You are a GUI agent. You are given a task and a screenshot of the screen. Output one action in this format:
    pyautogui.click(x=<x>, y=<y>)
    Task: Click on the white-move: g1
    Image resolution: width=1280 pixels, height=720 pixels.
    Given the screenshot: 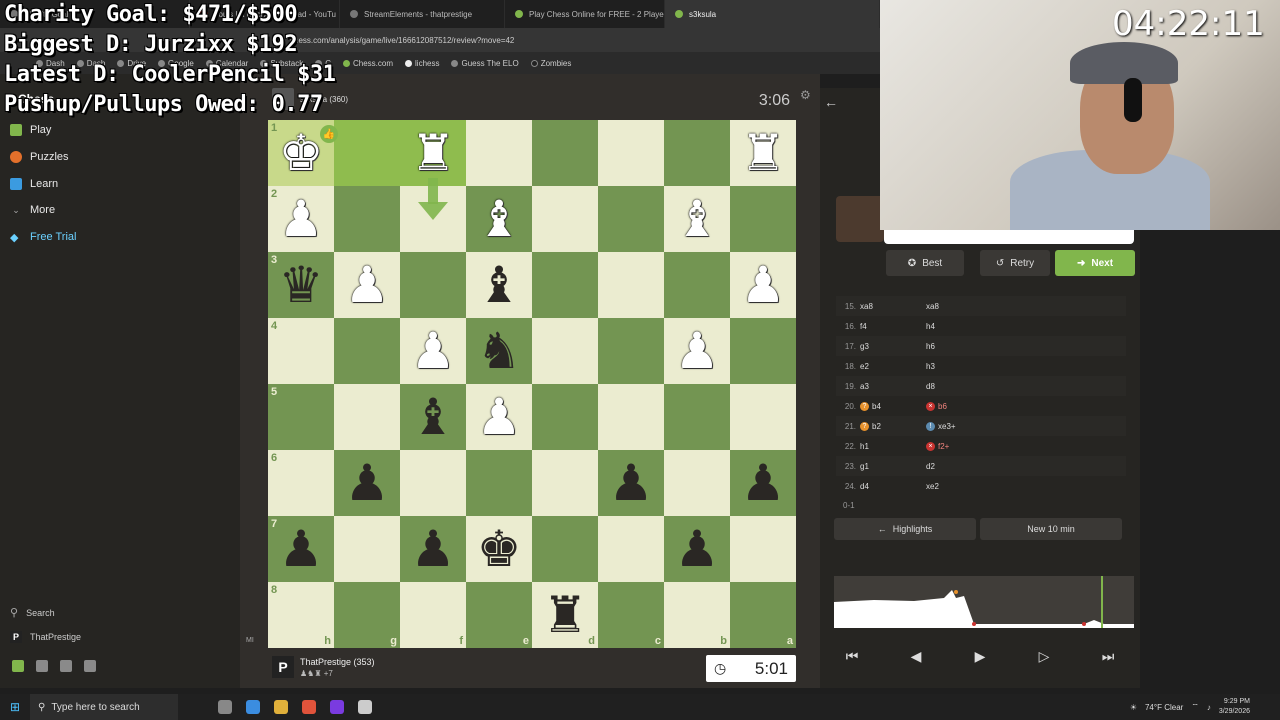 What is the action you would take?
    pyautogui.click(x=893, y=466)
    